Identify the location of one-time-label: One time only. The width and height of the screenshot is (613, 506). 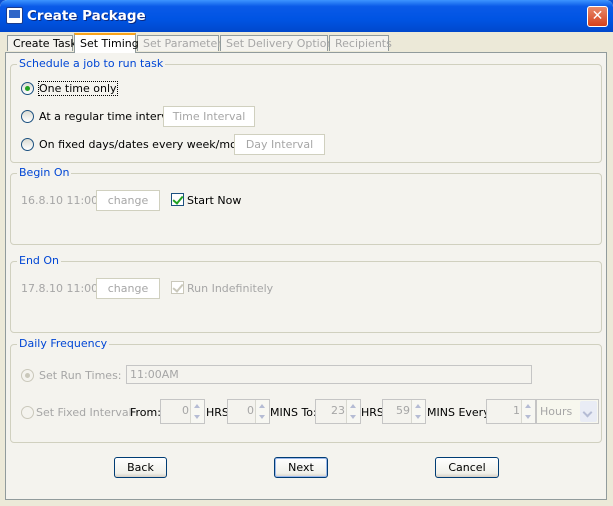
(78, 88).